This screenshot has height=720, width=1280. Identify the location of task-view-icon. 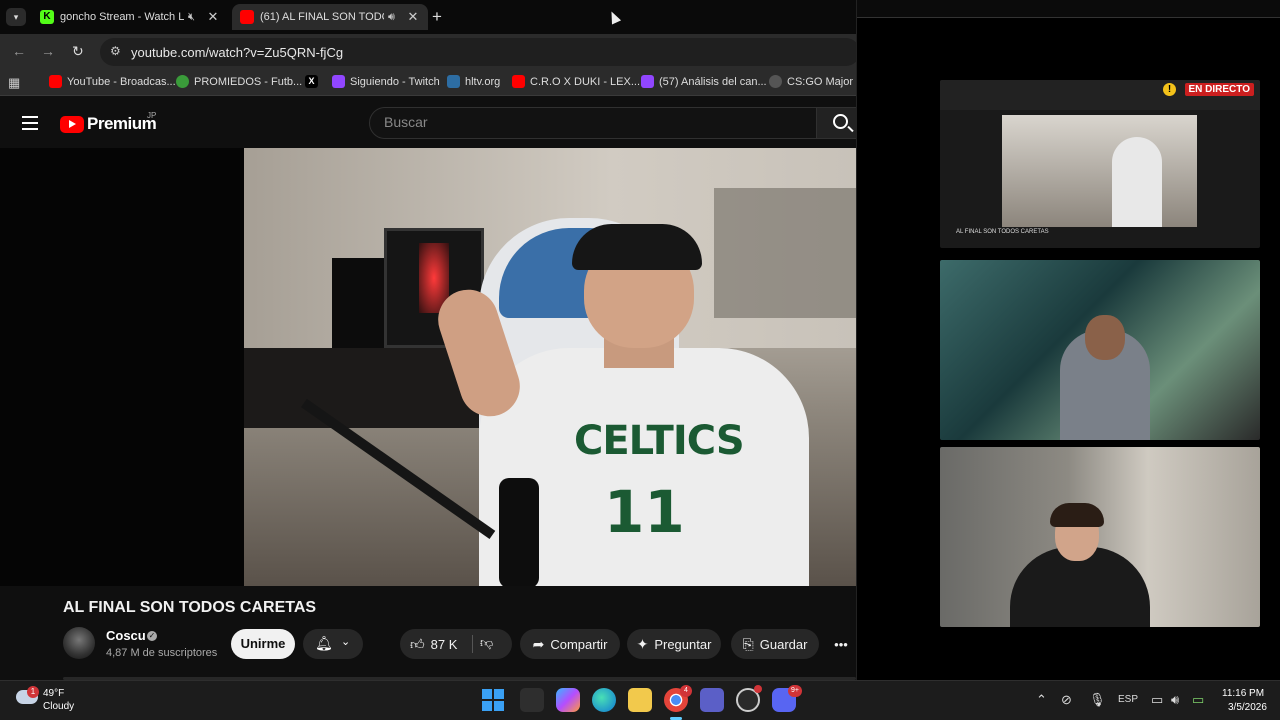
(532, 700).